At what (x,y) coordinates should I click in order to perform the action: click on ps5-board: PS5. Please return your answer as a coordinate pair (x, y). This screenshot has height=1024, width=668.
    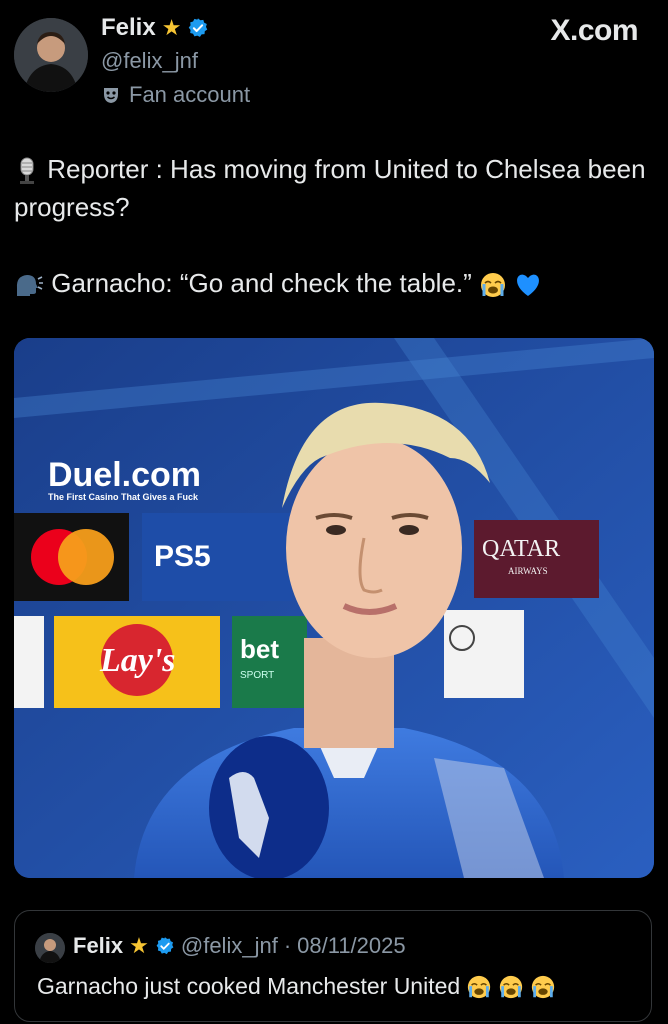
    Looking at the image, I should click on (182, 556).